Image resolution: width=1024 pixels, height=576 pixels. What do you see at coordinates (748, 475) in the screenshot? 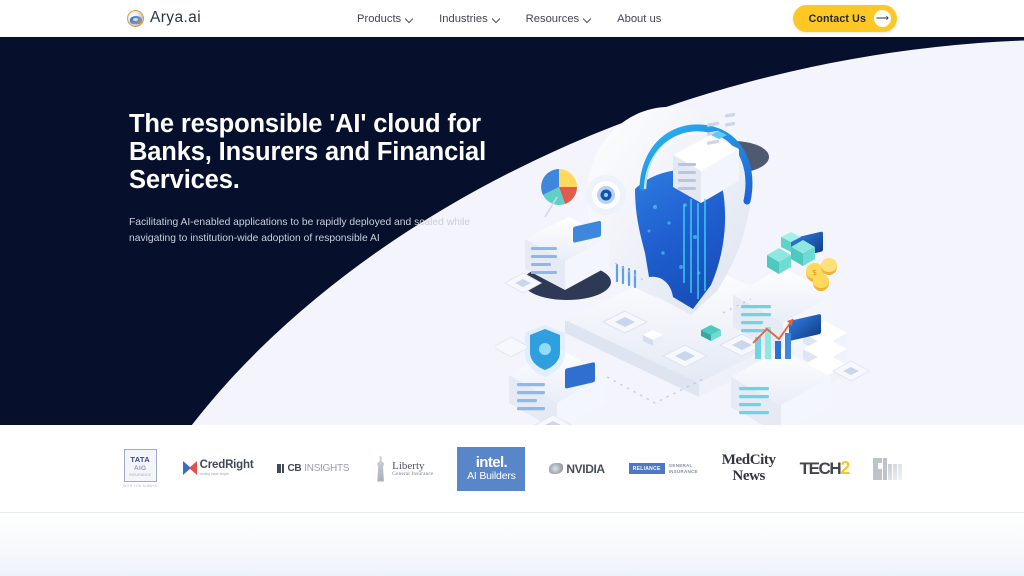
I see `logo-medcity-label2: News` at bounding box center [748, 475].